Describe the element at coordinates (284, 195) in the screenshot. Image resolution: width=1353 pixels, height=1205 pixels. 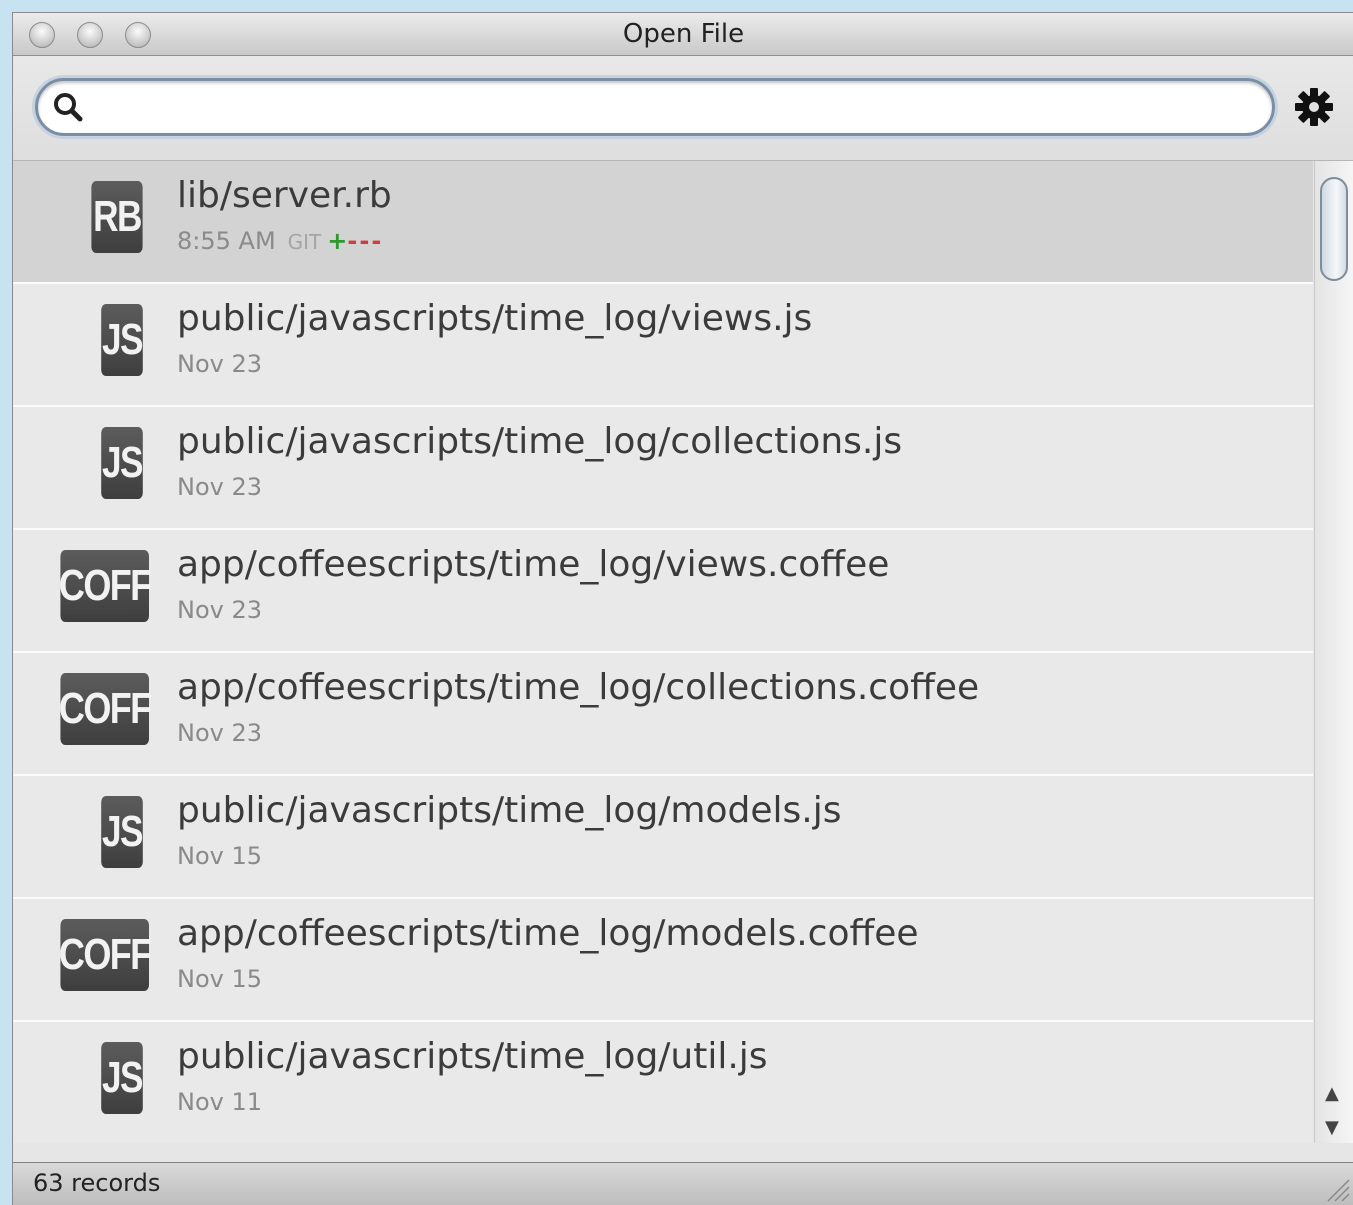
I see `file-path: lib/server.rb` at that location.